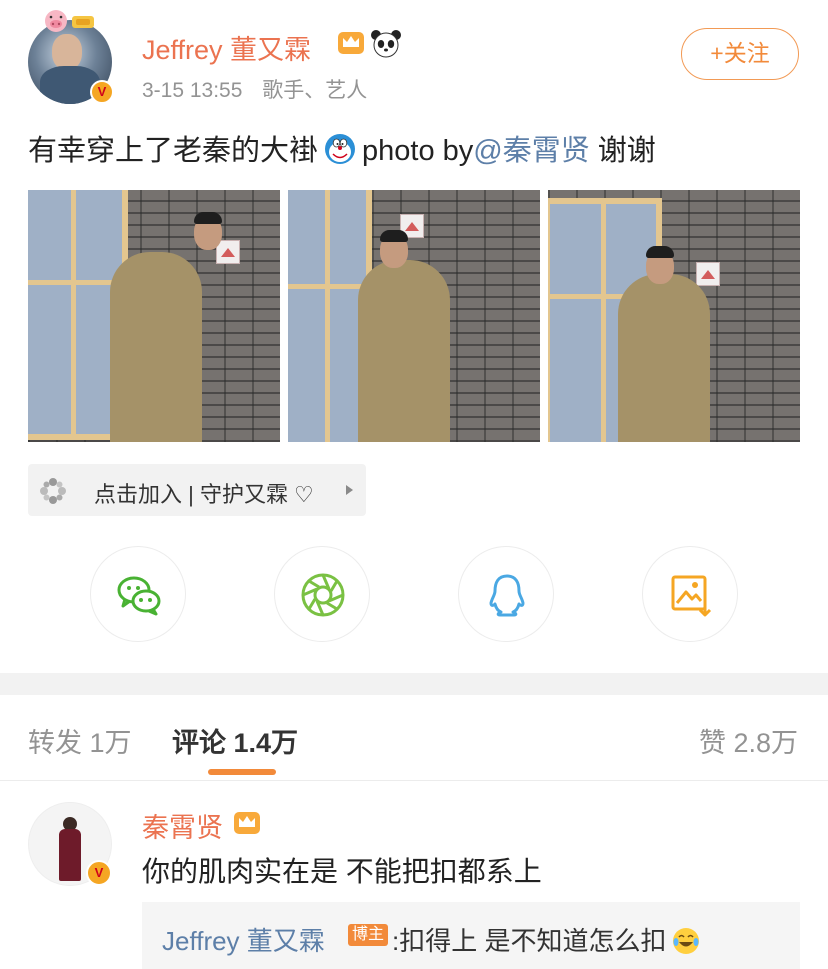  What do you see at coordinates (626, 151) in the screenshot?
I see `post-text-suffix: 谢谢` at bounding box center [626, 151].